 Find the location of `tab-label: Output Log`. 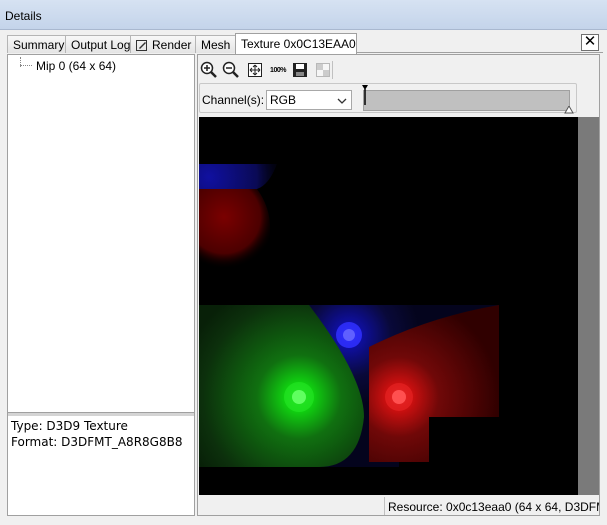

tab-label: Output Log is located at coordinates (101, 45).